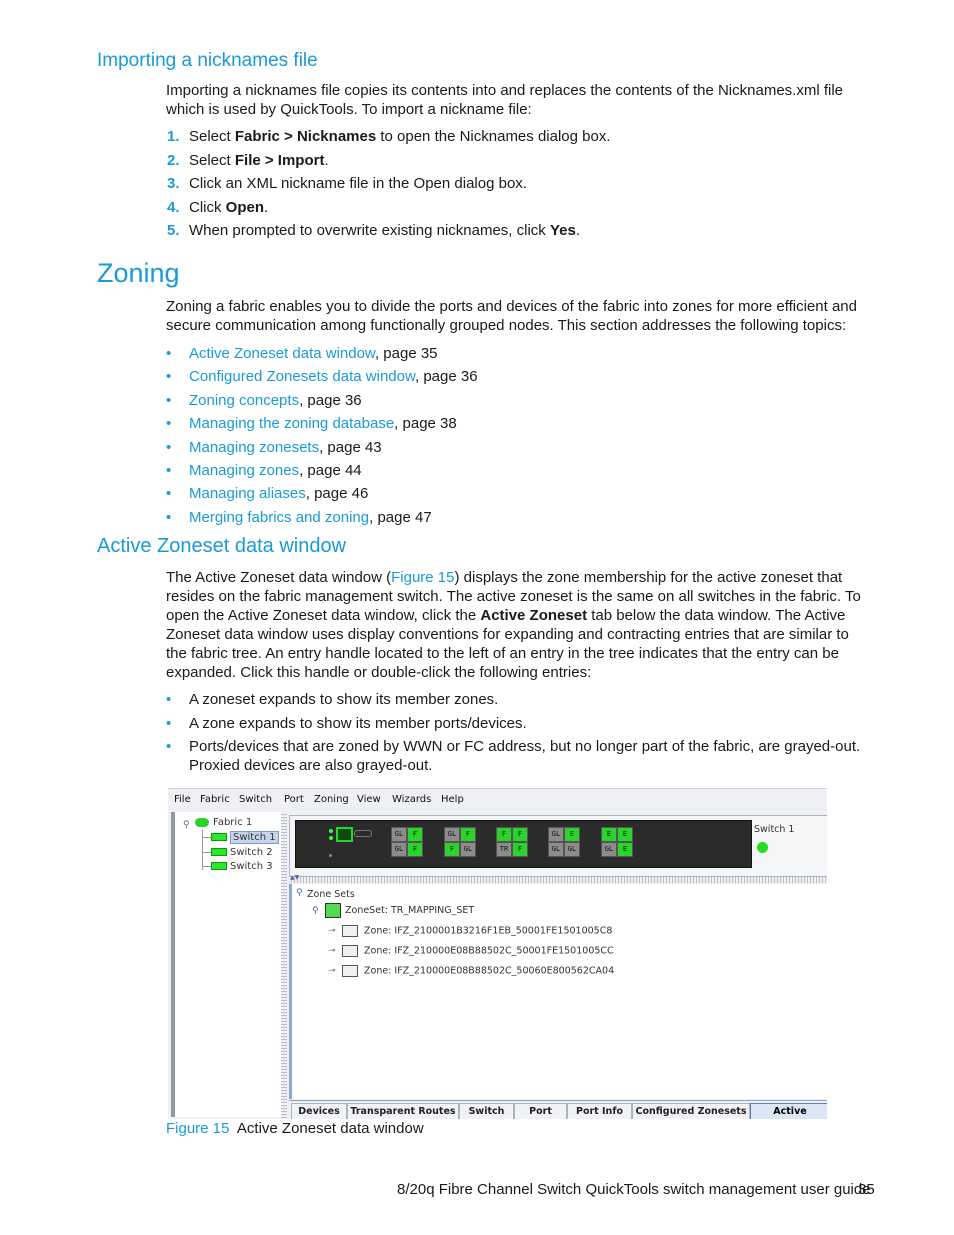 Image resolution: width=954 pixels, height=1235 pixels. I want to click on fabric-tree-switch-1: Switch 1, so click(241, 837).